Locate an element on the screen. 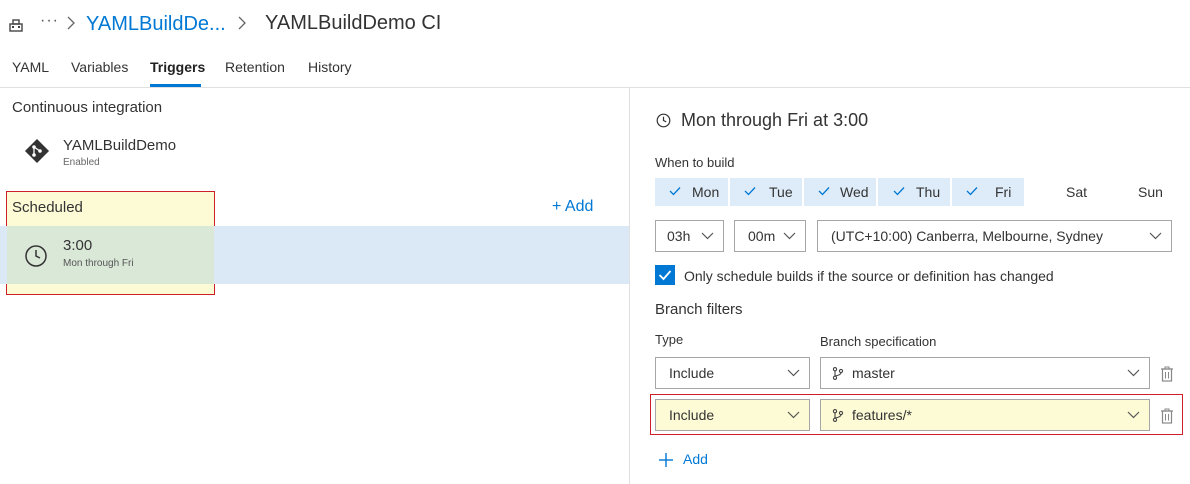 Image resolution: width=1190 pixels, height=484 pixels. branch-spec-select: features/* is located at coordinates (985, 415).